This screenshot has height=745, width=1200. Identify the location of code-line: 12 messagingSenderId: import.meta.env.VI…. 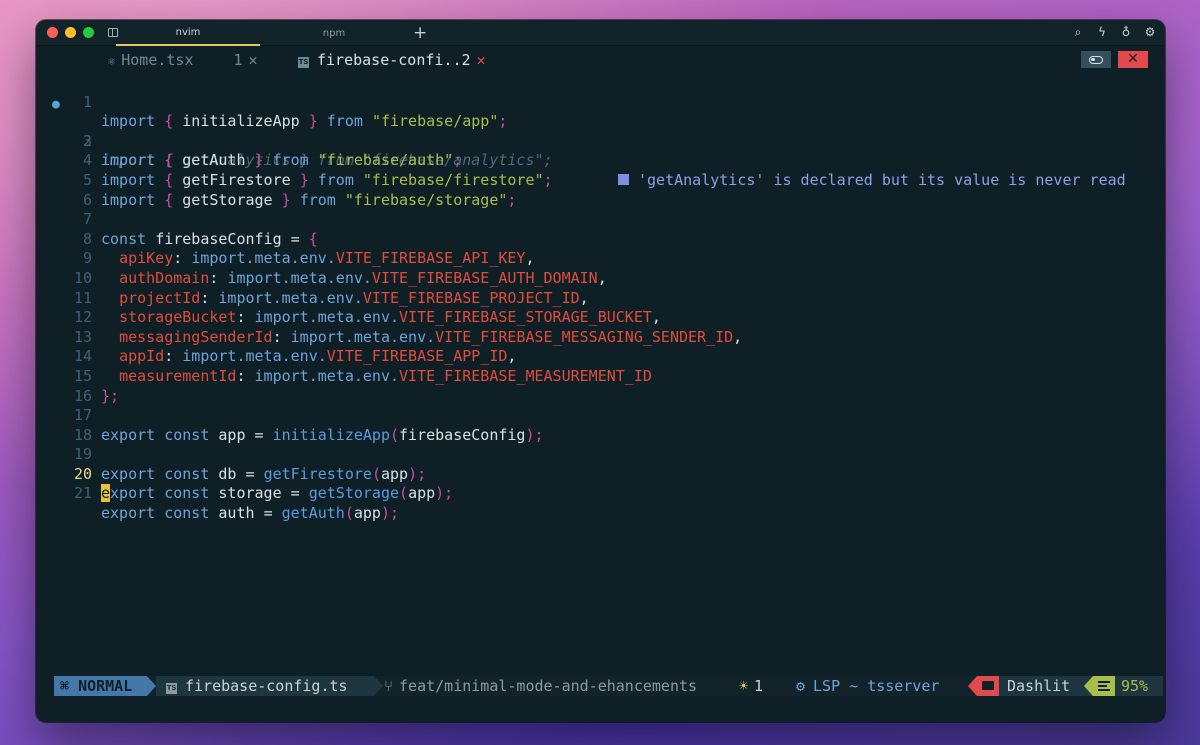
(600, 317).